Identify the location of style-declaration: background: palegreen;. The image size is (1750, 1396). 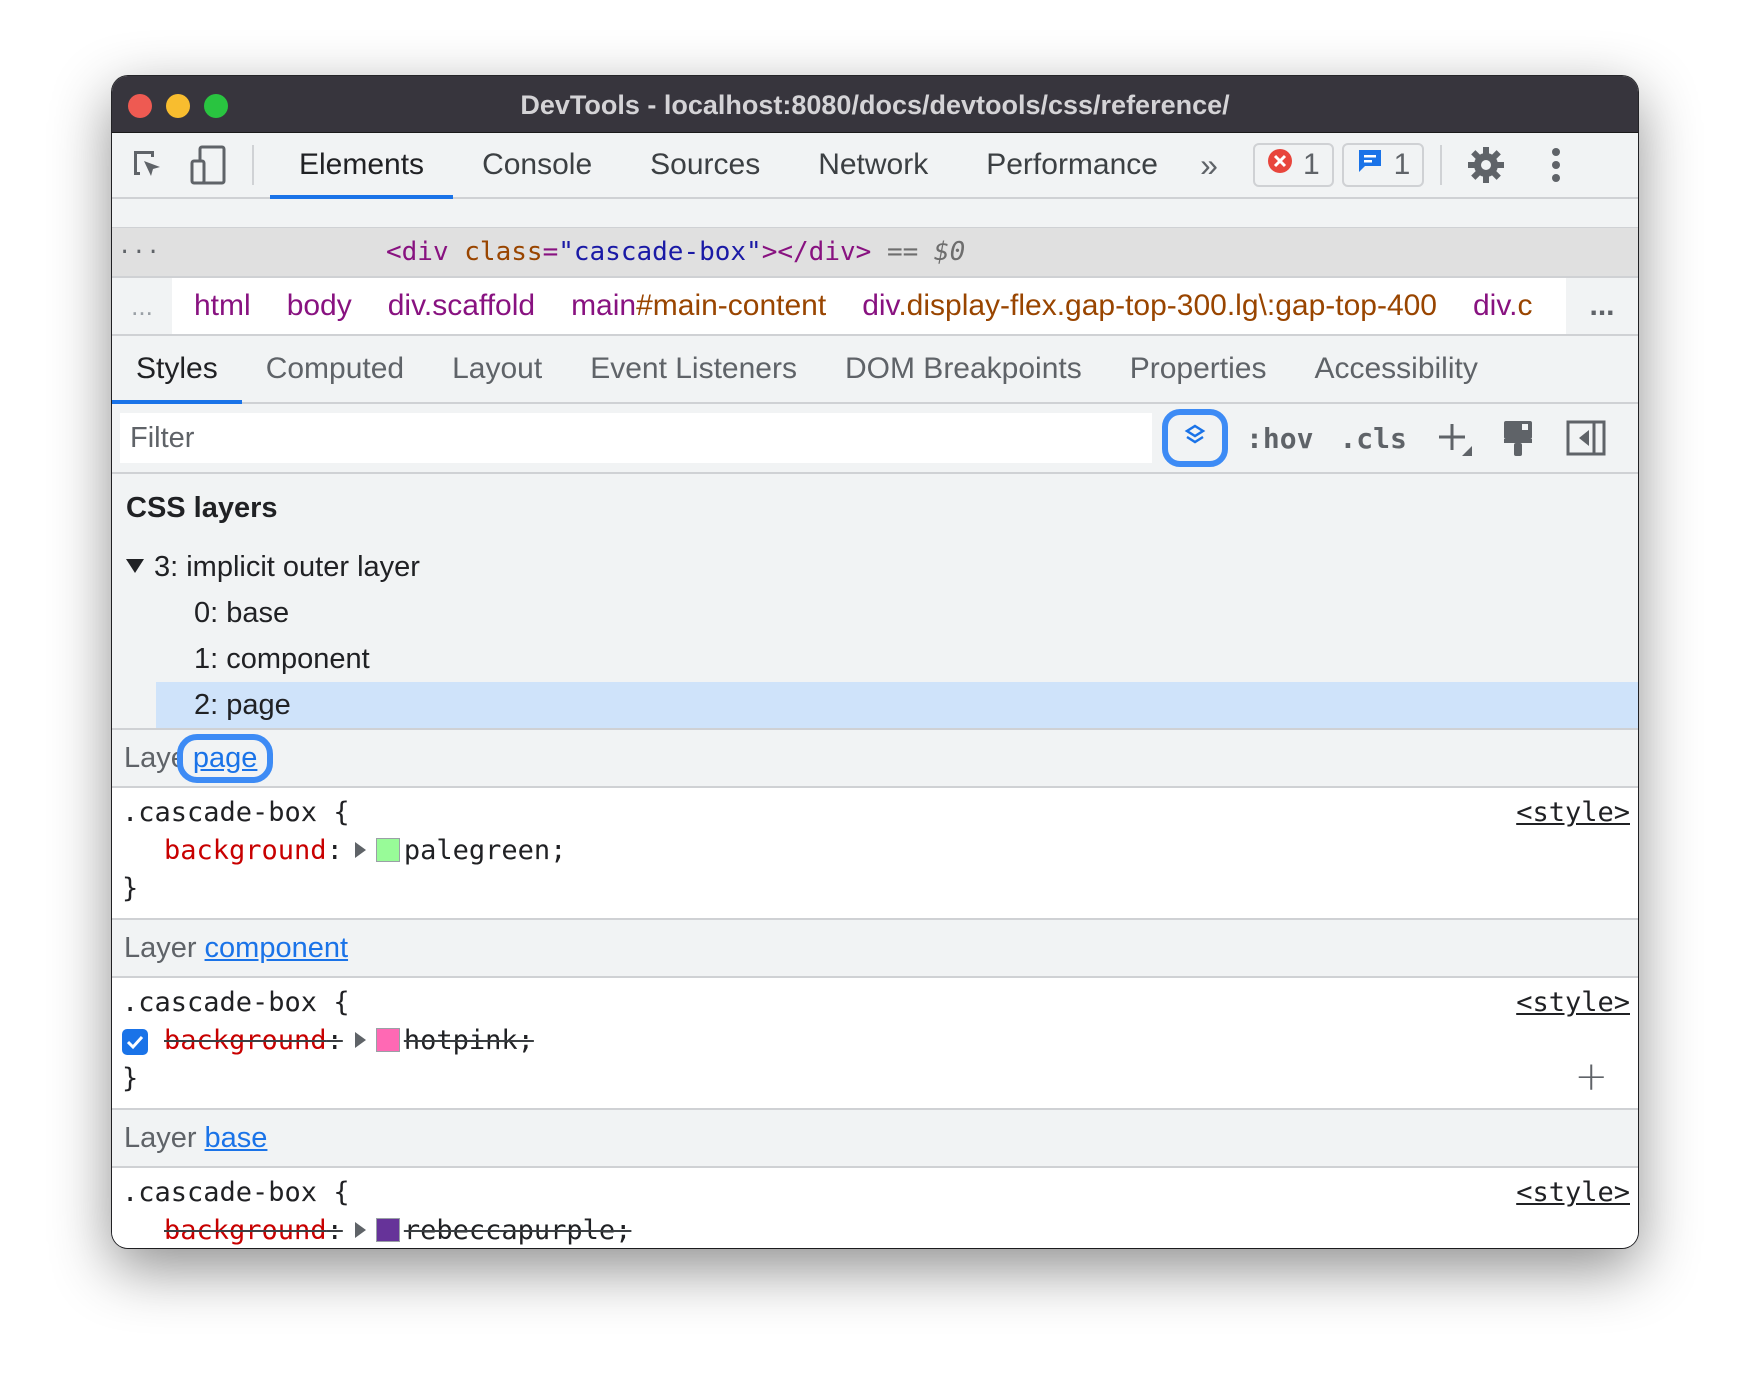
(880, 851).